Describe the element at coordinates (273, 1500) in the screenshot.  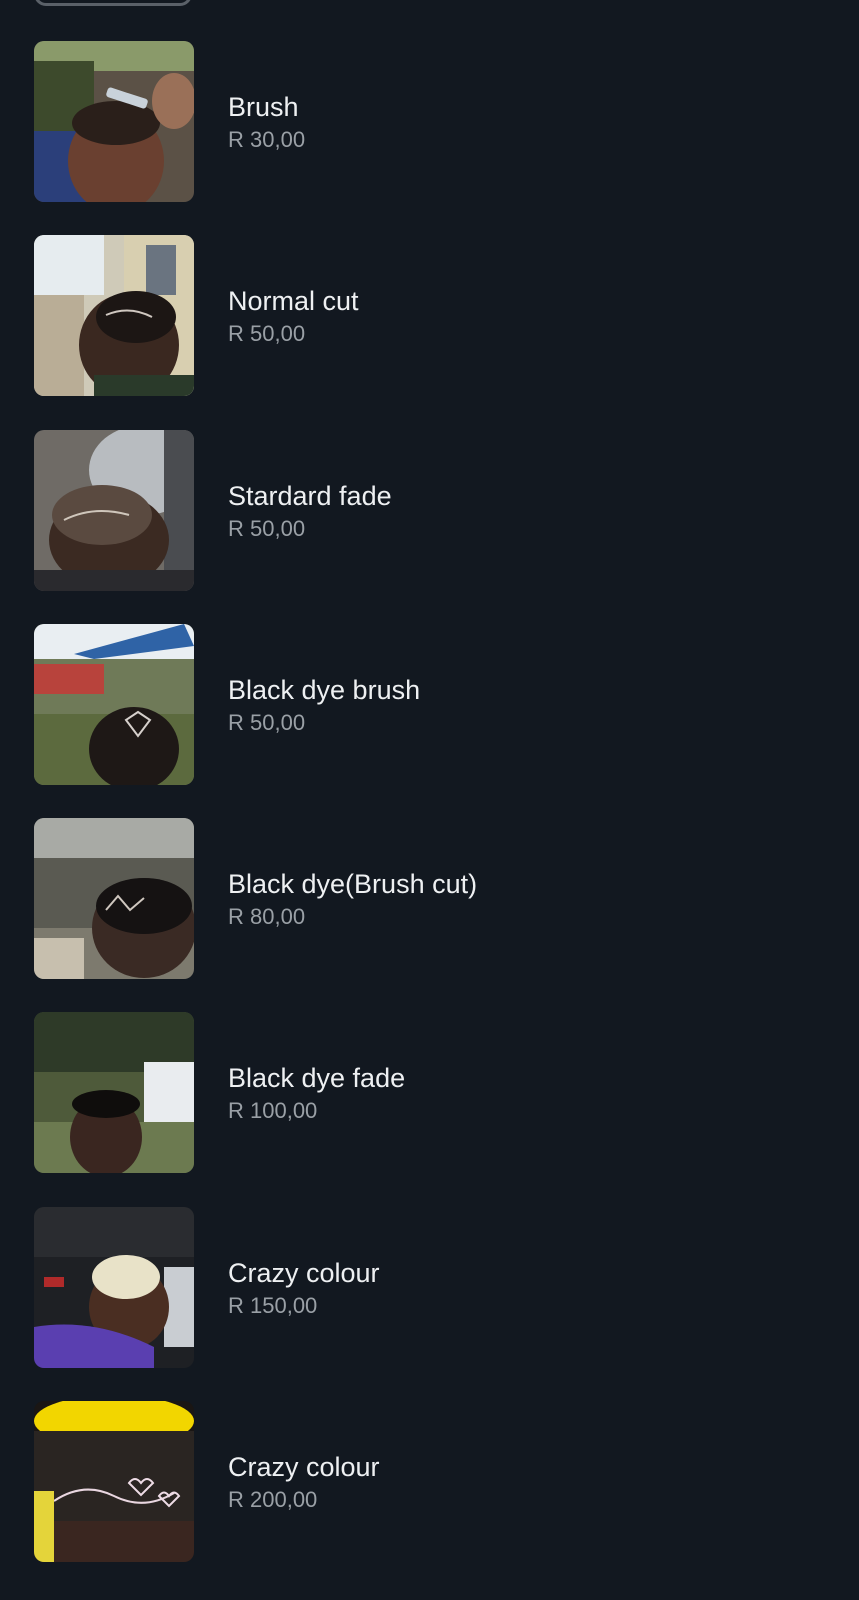
I see `item-price: R 200,00` at that location.